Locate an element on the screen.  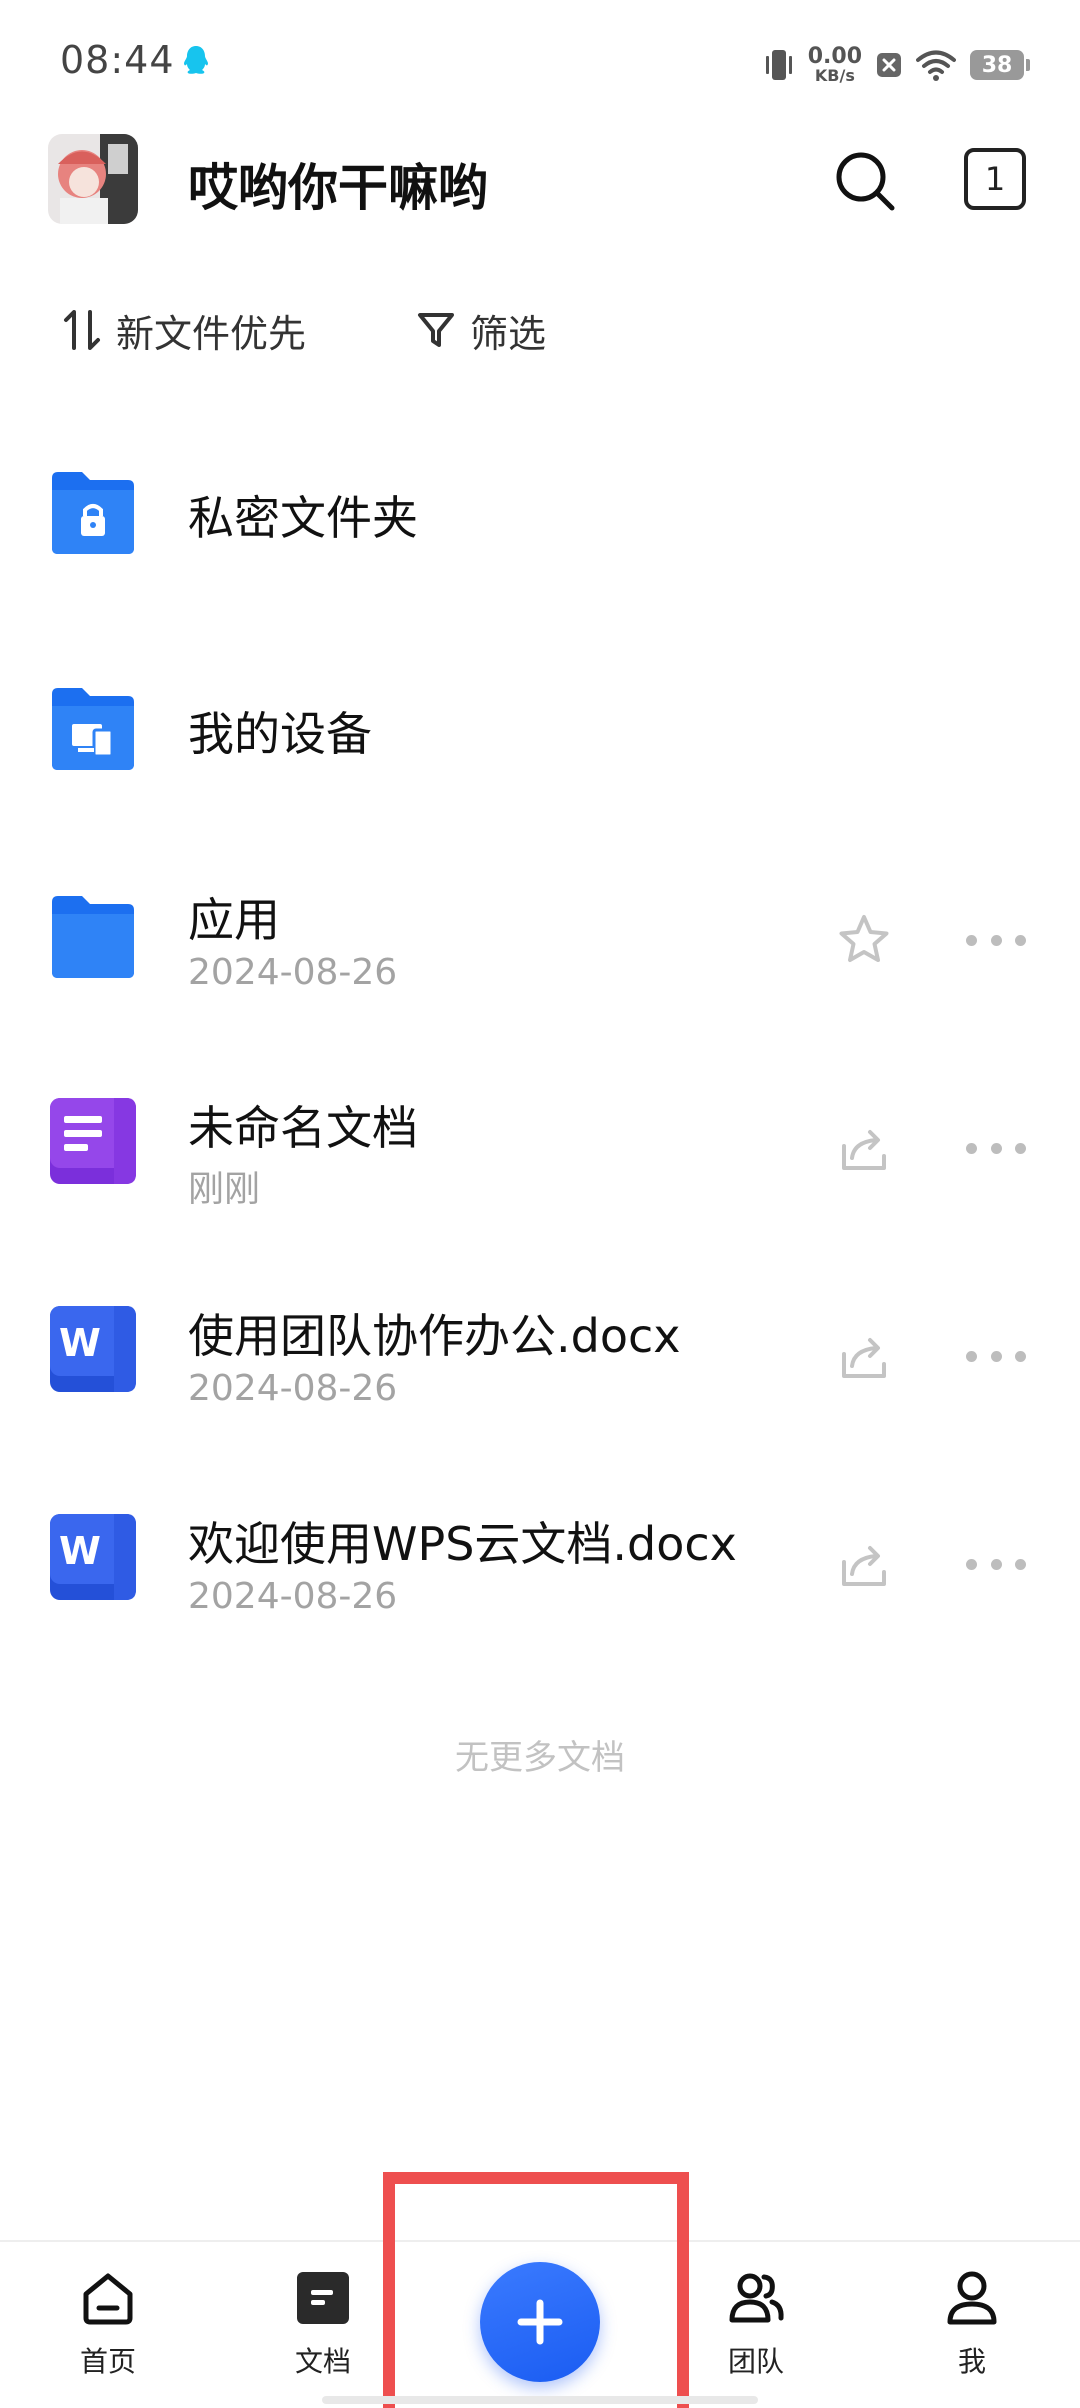
net-speed-unit: KB/s is located at coordinates (834, 75).